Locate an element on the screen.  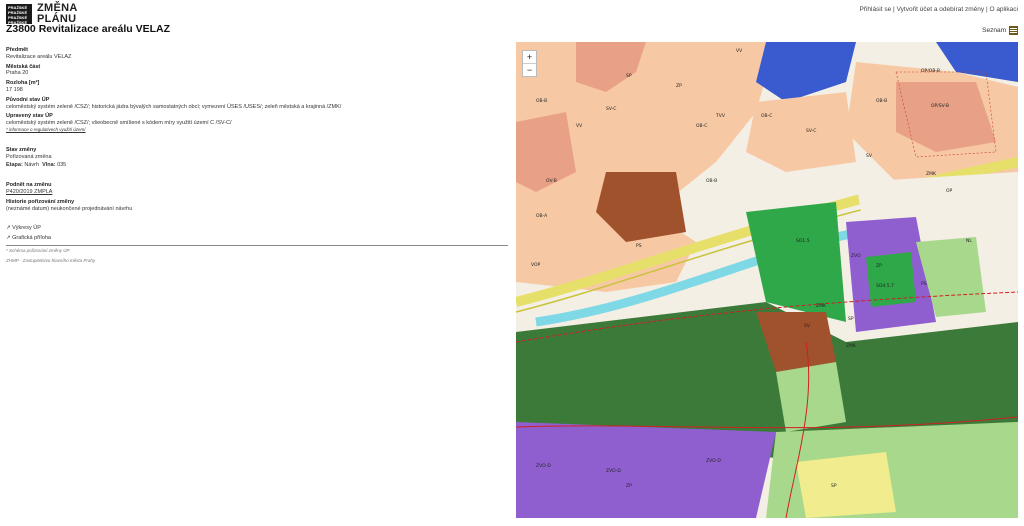
seznam-label: Seznam is located at coordinates (994, 30).